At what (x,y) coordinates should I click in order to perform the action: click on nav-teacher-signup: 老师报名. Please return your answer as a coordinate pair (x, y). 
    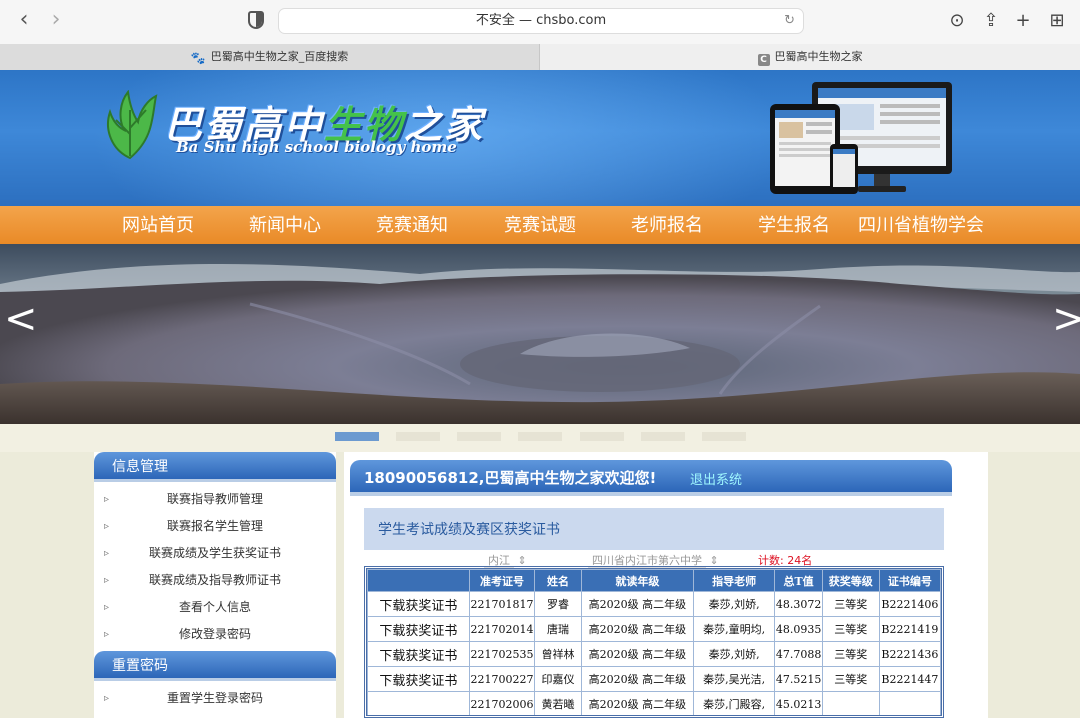
    Looking at the image, I should click on (667, 225).